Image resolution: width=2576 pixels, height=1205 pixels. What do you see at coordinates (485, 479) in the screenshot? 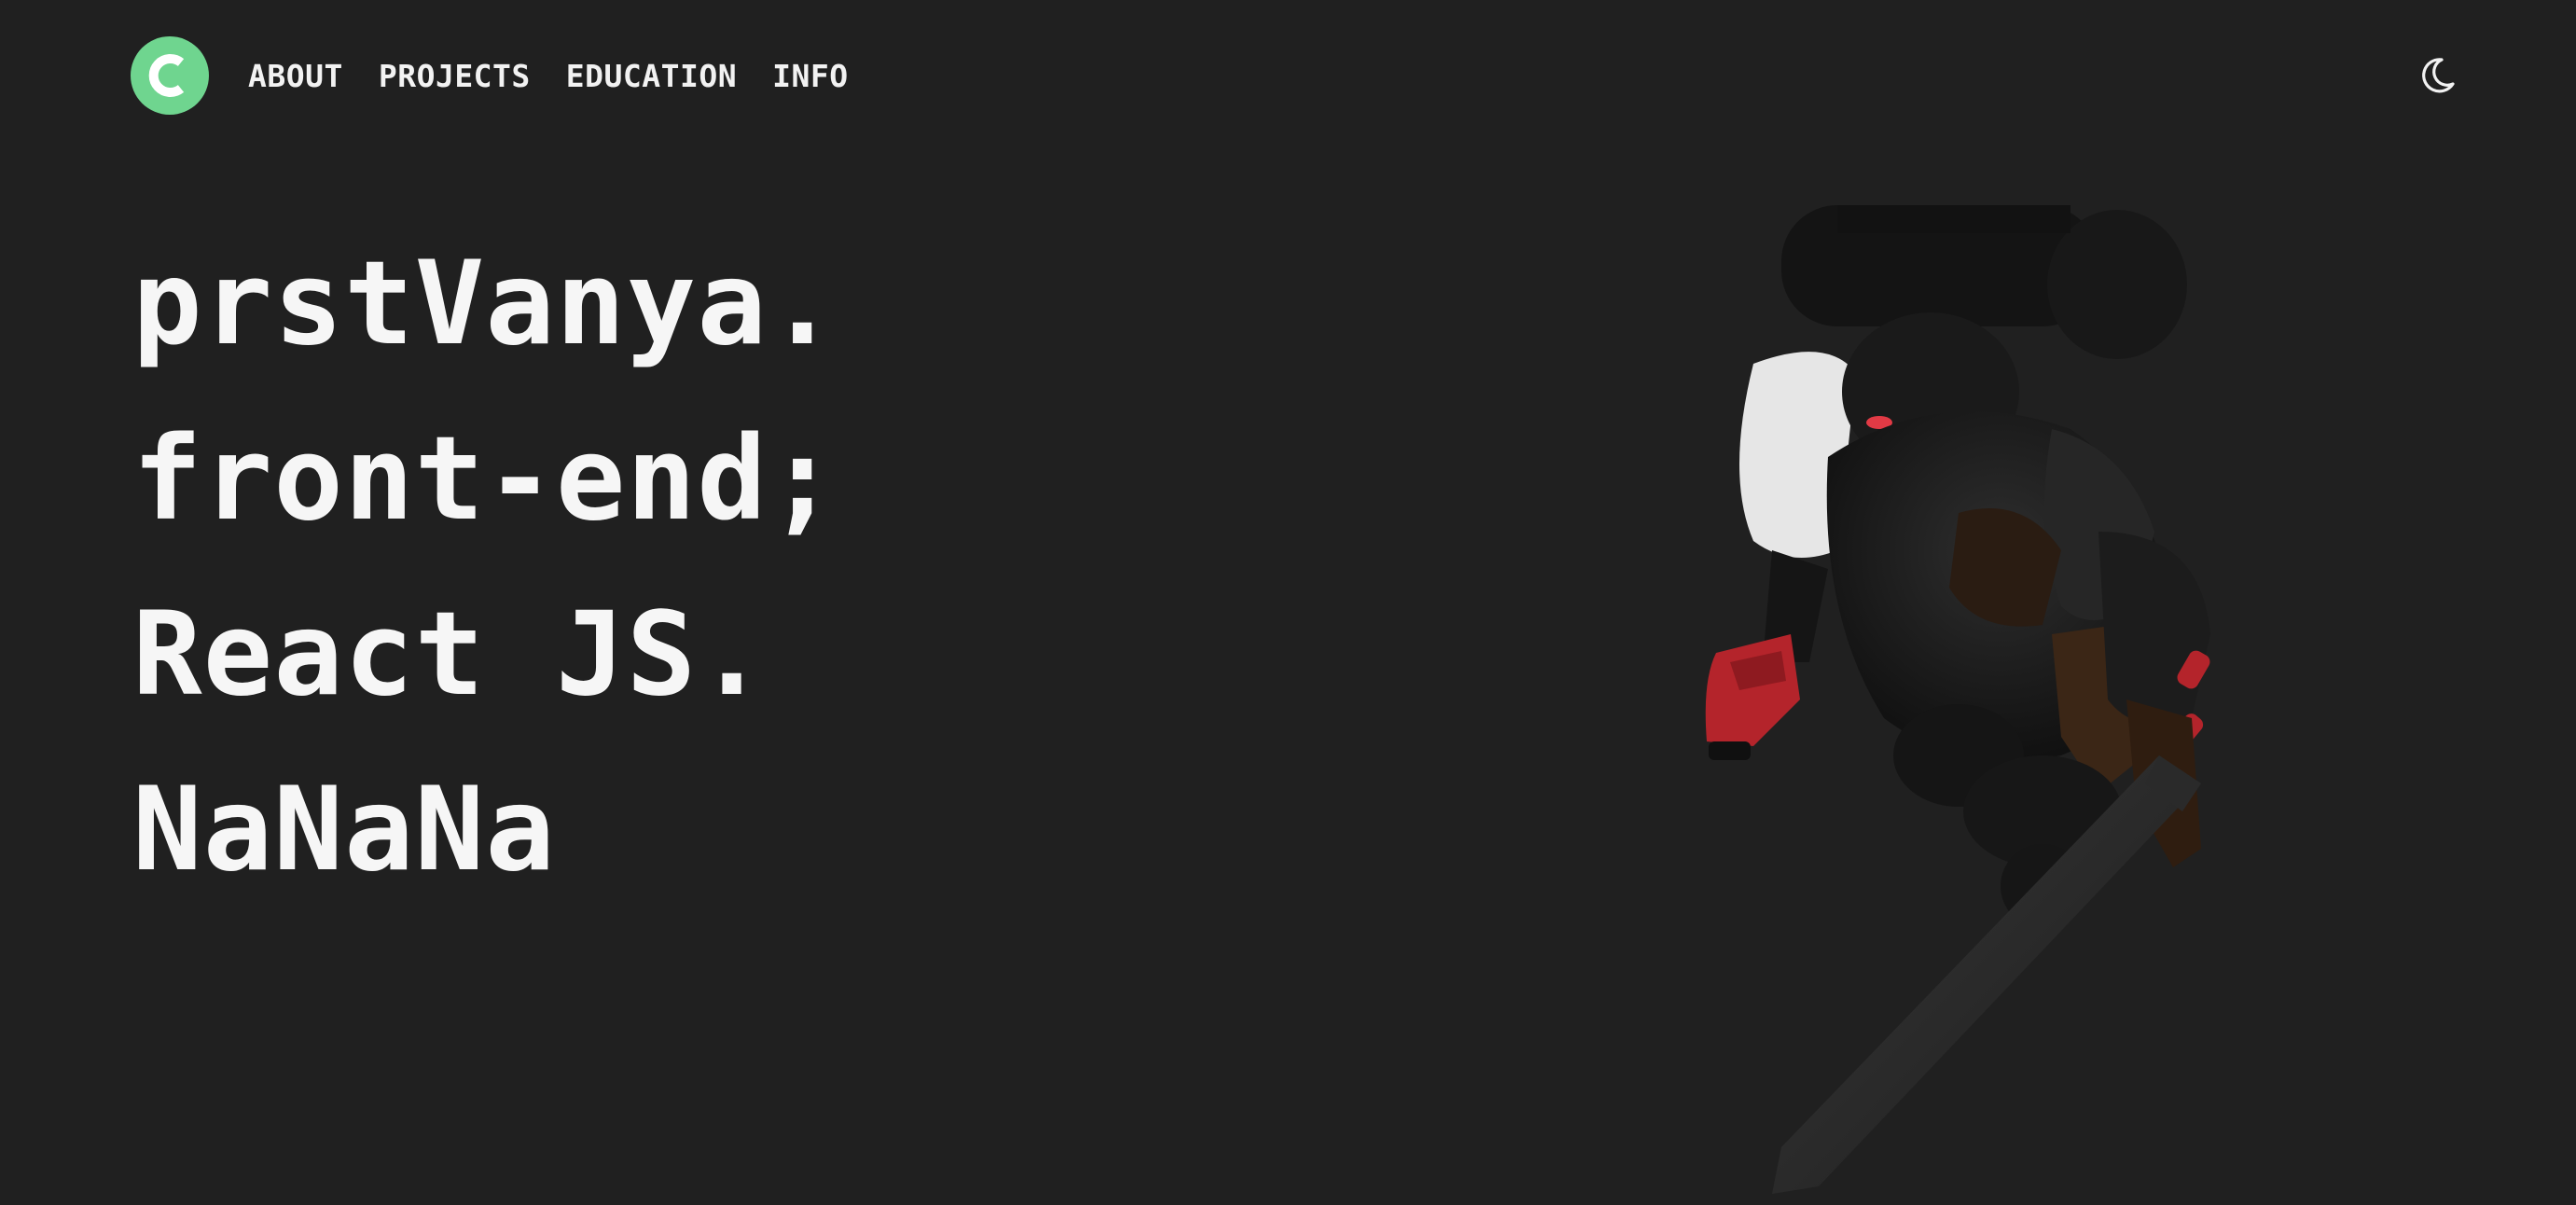
I see `hero-line-role: front-end;` at bounding box center [485, 479].